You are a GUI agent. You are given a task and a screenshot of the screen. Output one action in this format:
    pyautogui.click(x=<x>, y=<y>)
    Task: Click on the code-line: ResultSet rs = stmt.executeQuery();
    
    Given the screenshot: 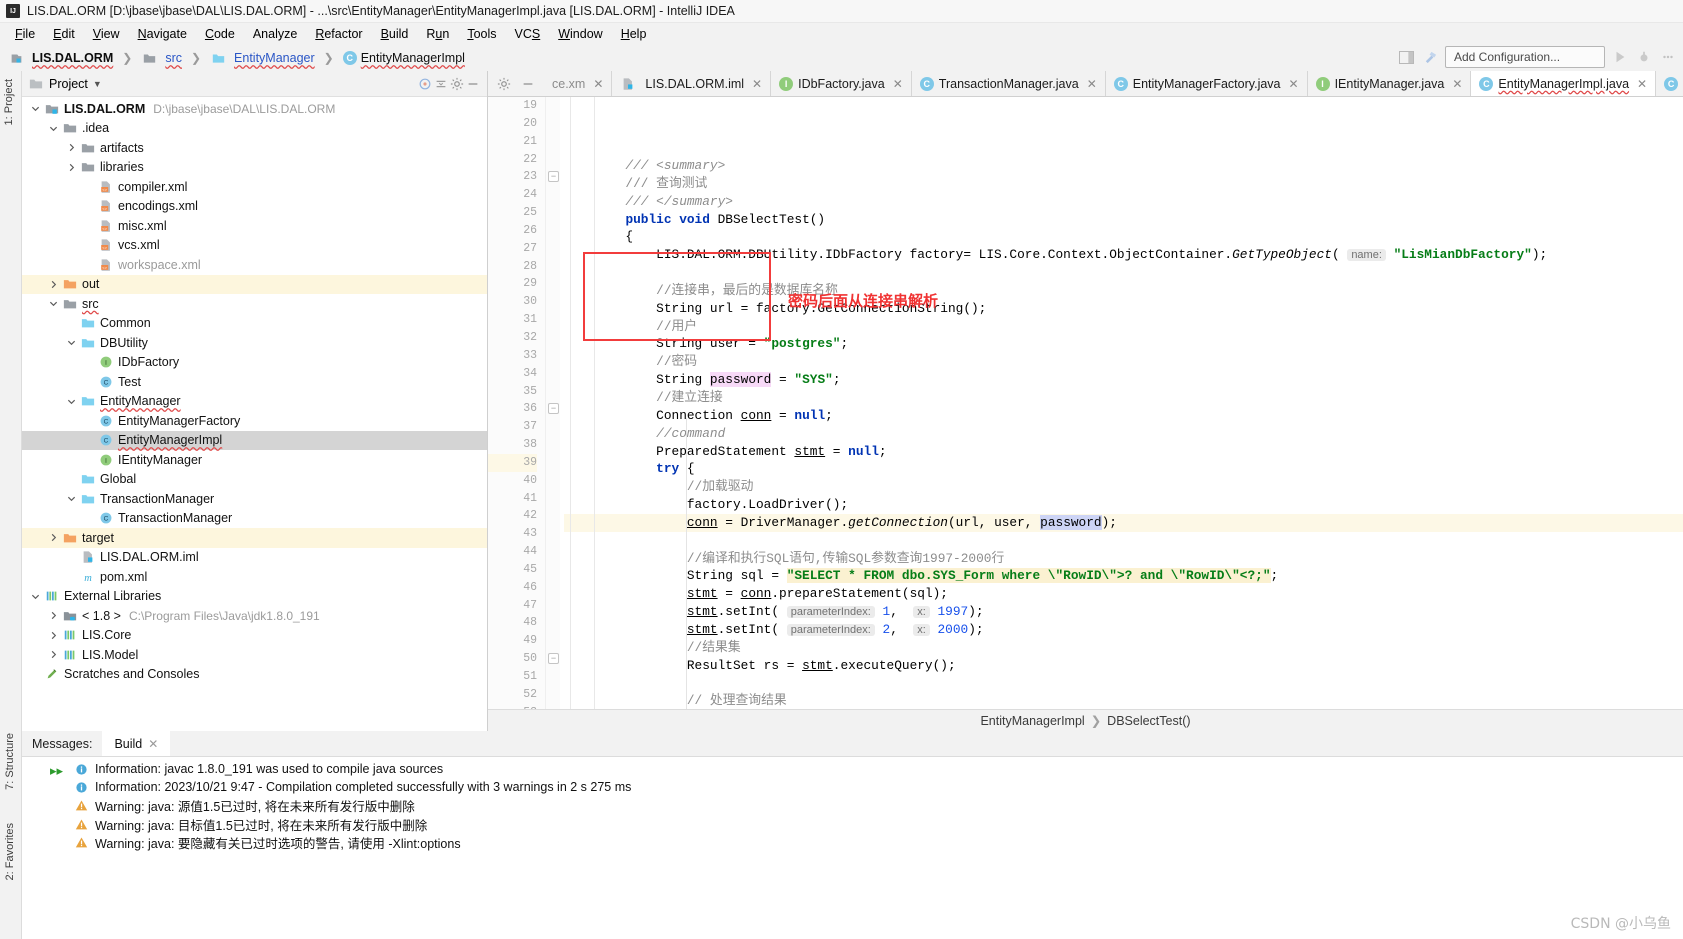 What is the action you would take?
    pyautogui.click(x=1123, y=666)
    